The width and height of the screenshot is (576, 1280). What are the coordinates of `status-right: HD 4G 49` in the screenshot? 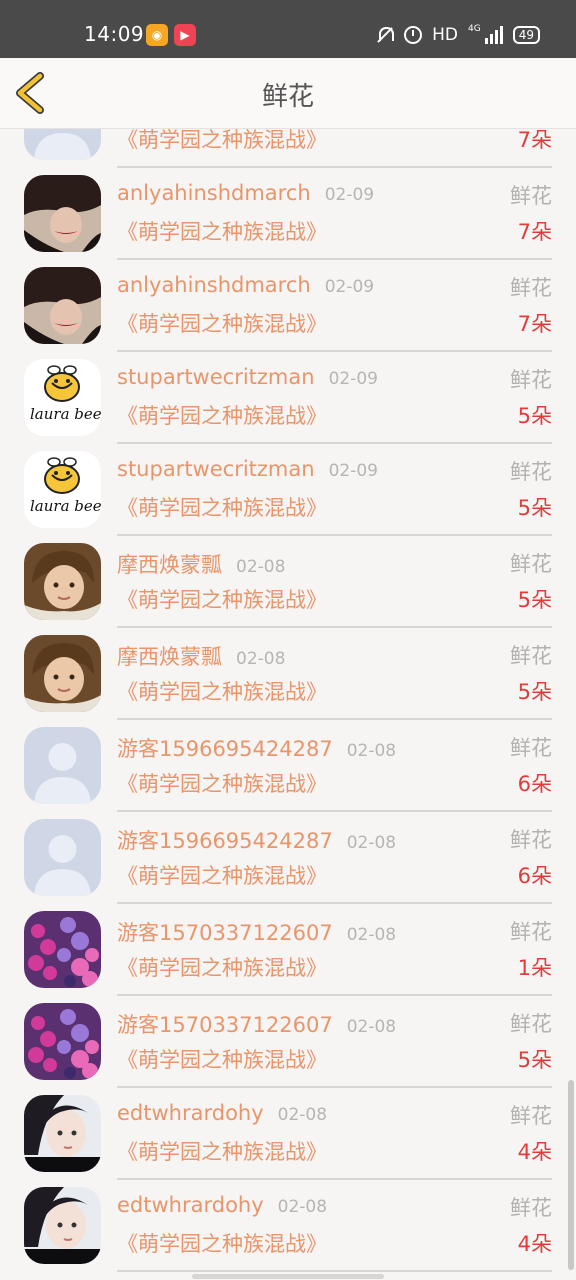 It's located at (458, 35).